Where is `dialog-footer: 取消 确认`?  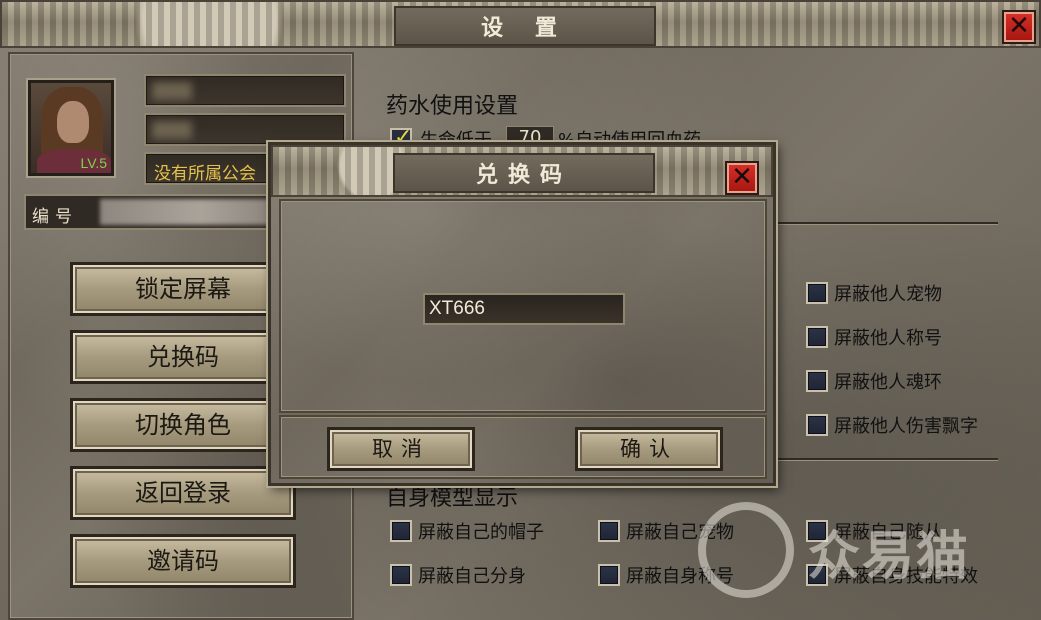
dialog-footer: 取消 确认 is located at coordinates (523, 447).